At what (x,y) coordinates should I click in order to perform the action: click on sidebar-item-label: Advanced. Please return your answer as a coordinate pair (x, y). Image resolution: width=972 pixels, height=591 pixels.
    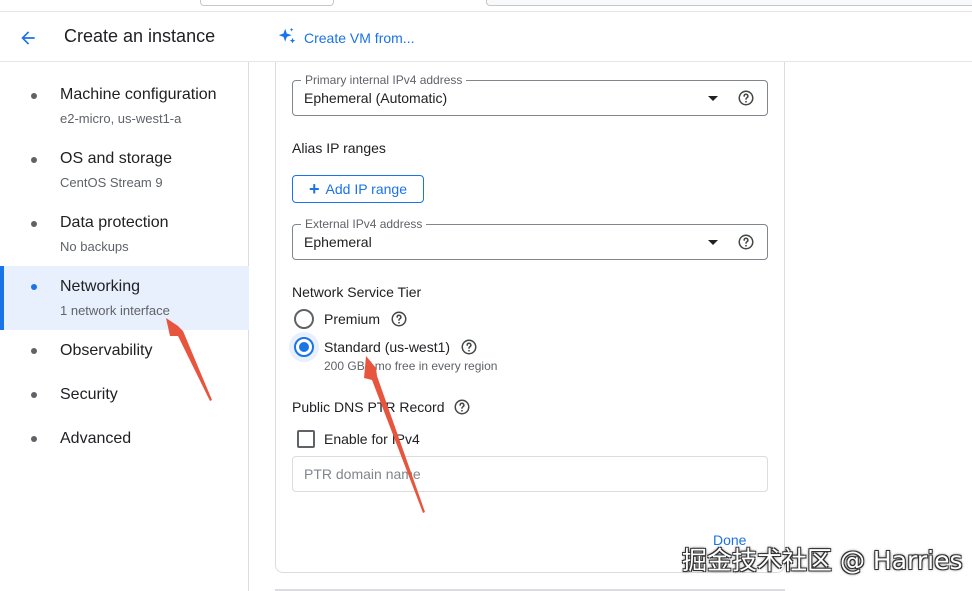
    Looking at the image, I should click on (96, 438).